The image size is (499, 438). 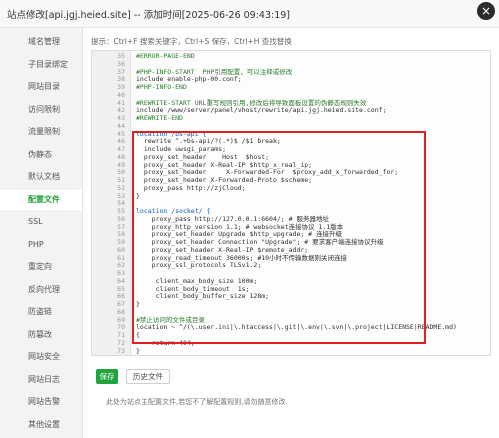 I want to click on code-line: 73}, so click(x=291, y=351).